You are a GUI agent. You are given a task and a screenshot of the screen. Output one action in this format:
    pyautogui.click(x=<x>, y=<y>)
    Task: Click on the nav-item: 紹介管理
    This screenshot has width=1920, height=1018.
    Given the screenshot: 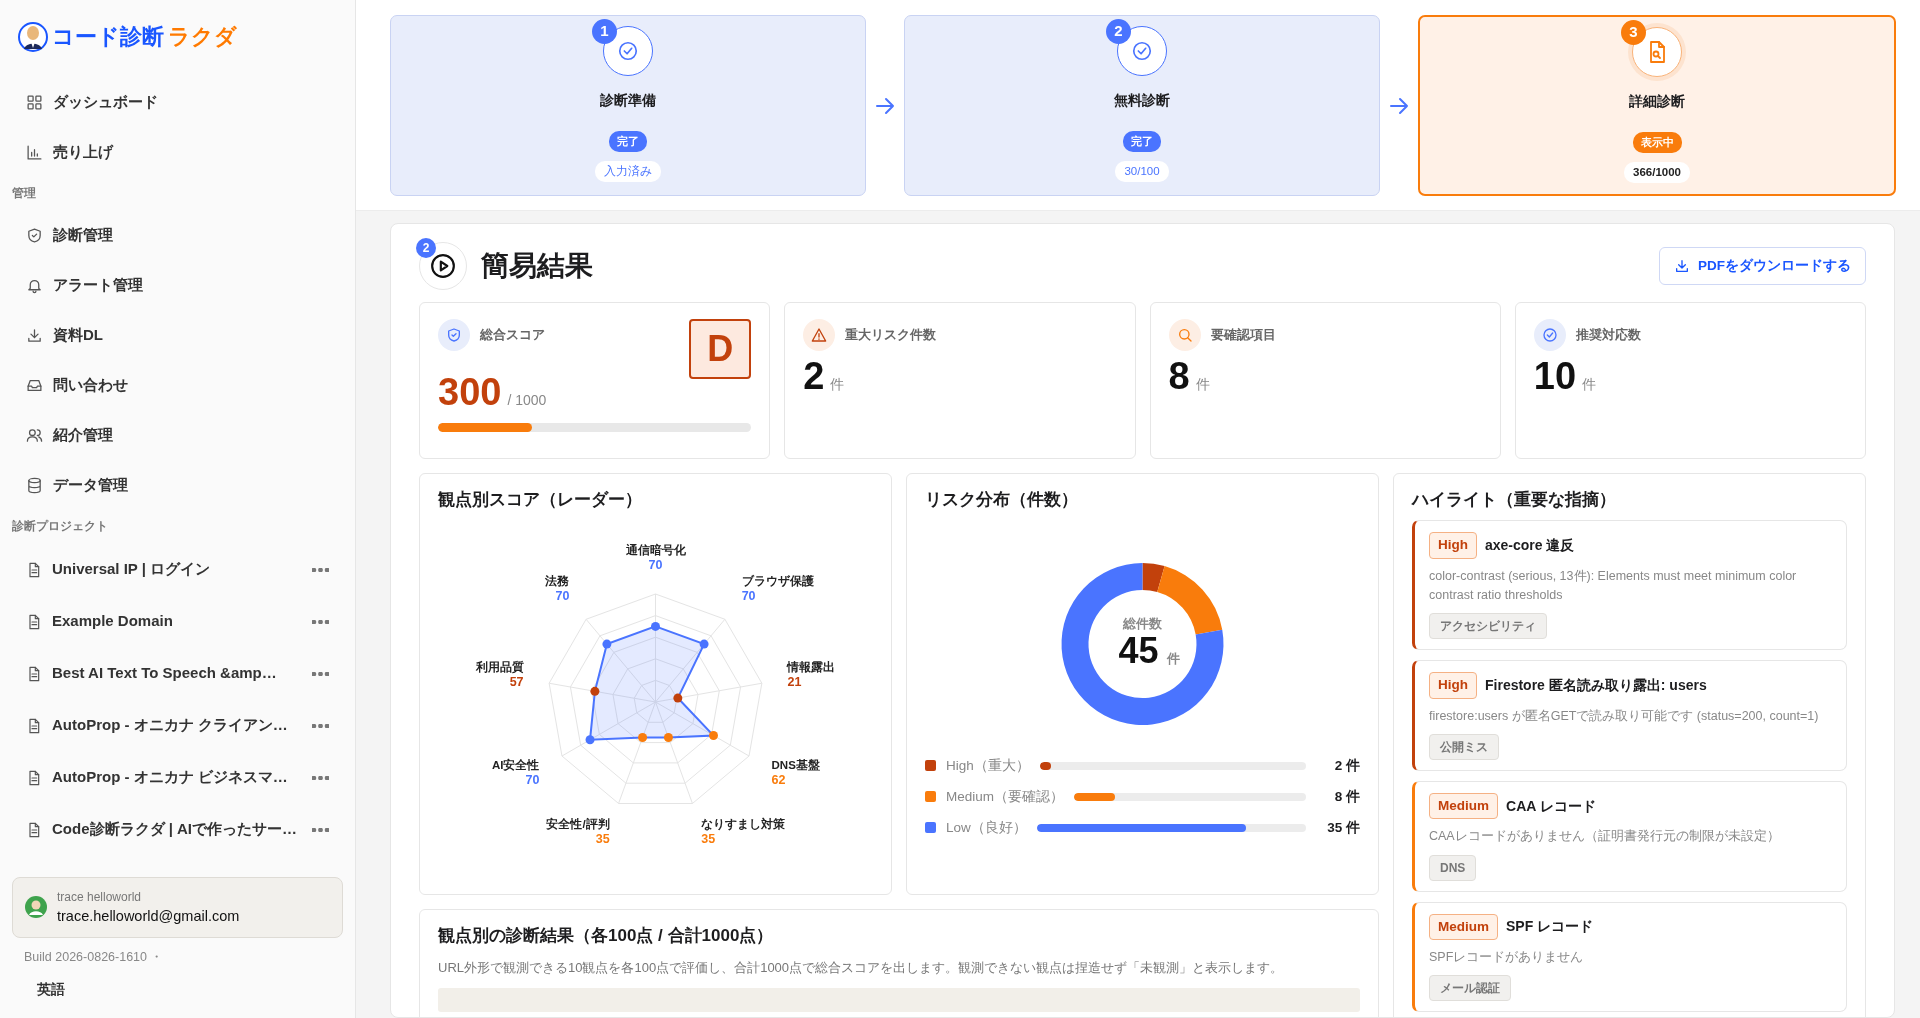 What is the action you would take?
    pyautogui.click(x=177, y=435)
    